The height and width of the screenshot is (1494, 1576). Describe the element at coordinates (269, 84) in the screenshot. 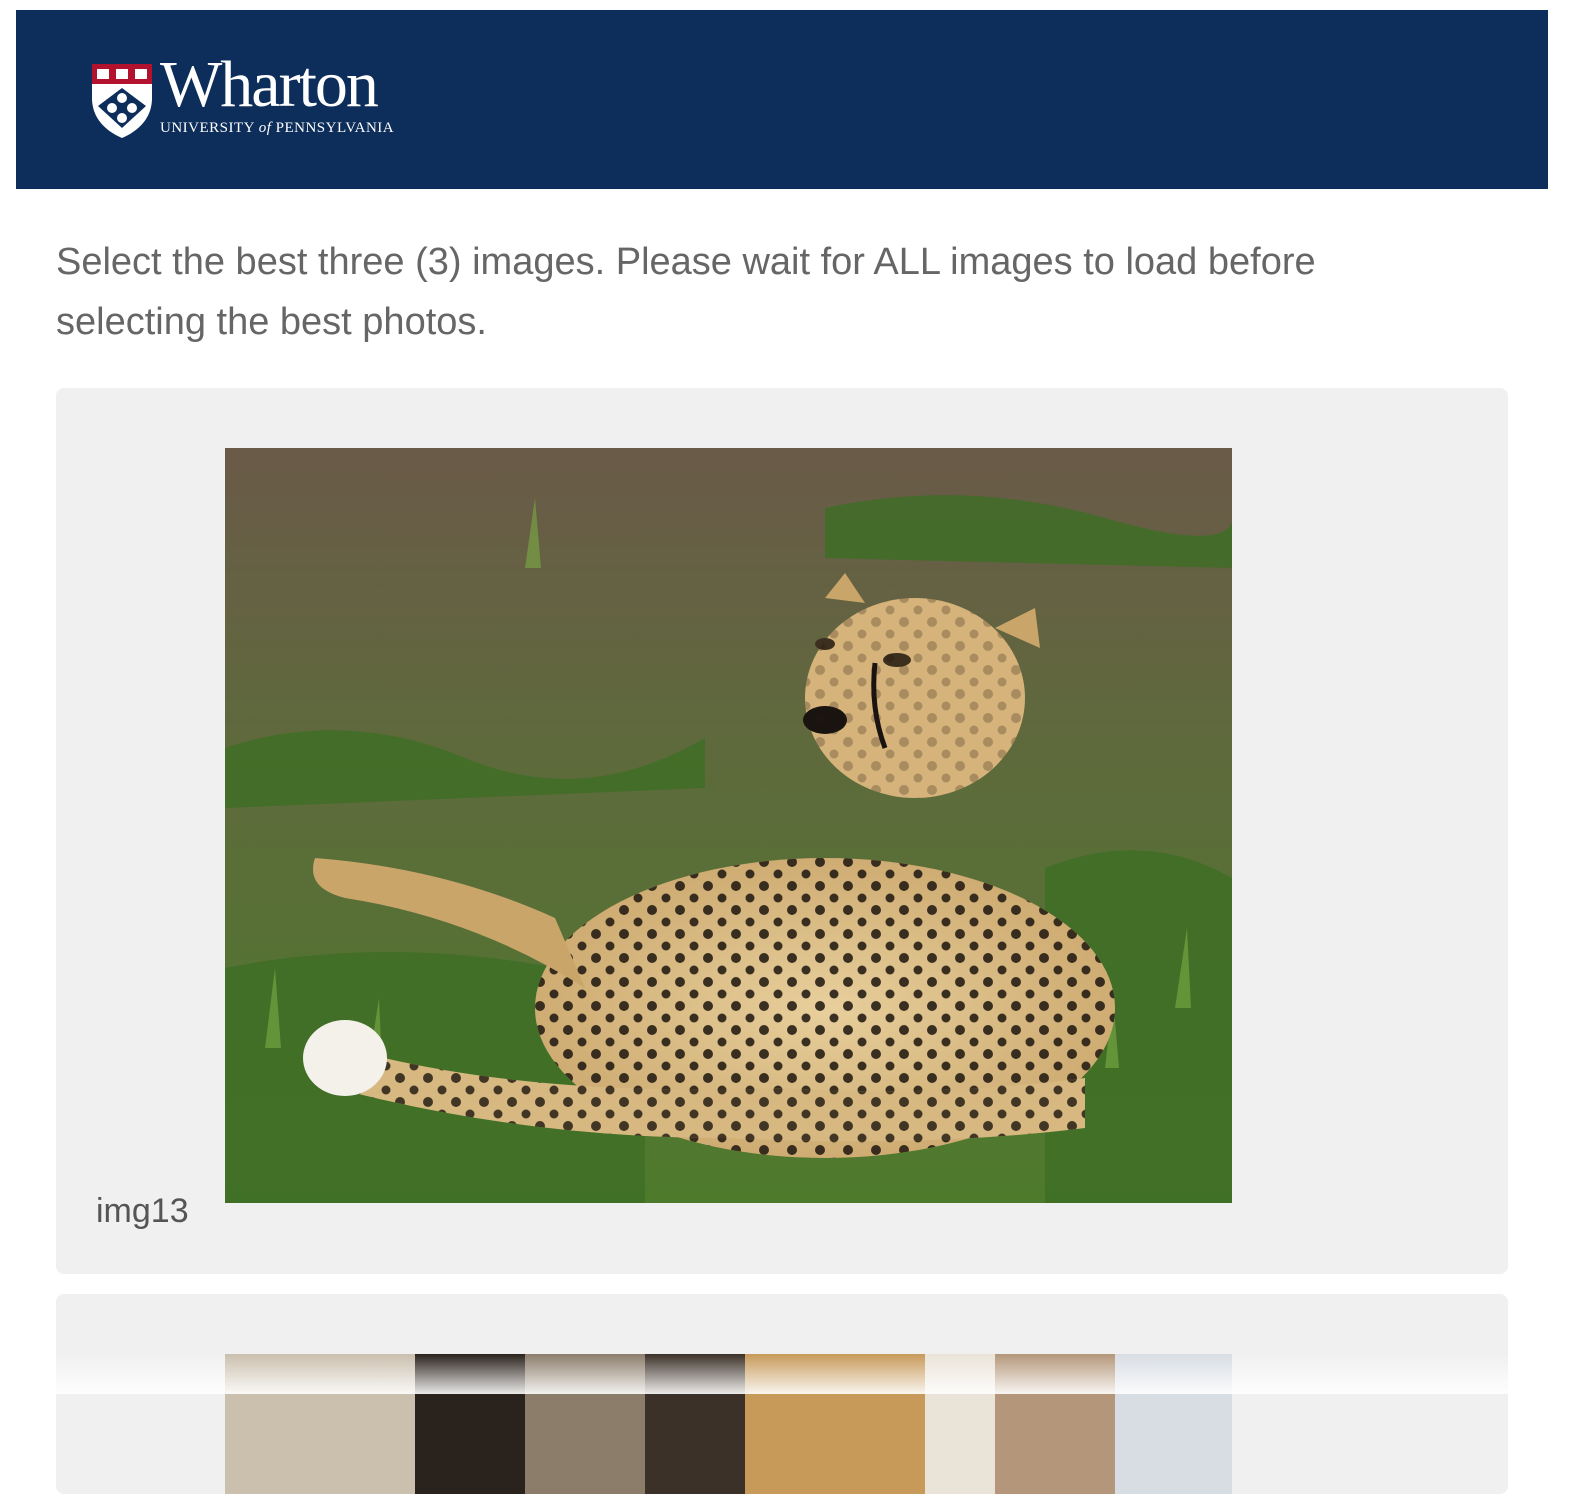

I see `brand-name: Wharton` at that location.